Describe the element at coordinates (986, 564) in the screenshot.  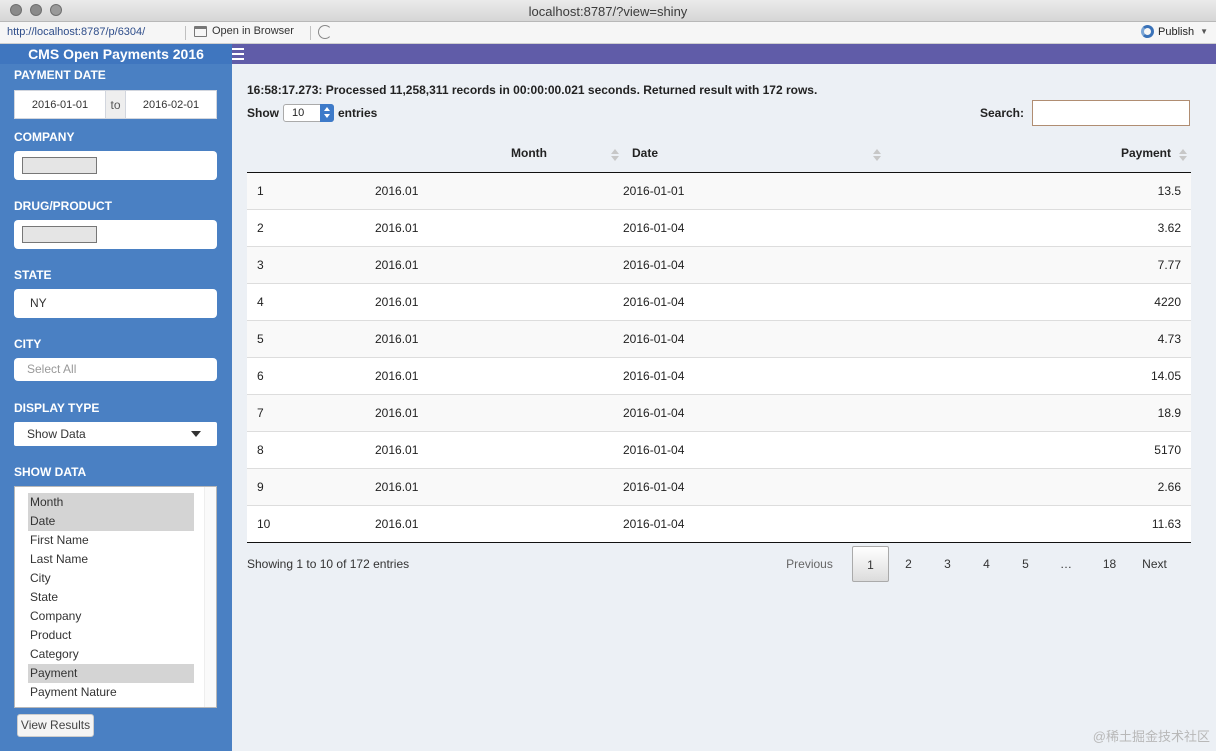
I see `pagination-page-4: 4` at that location.